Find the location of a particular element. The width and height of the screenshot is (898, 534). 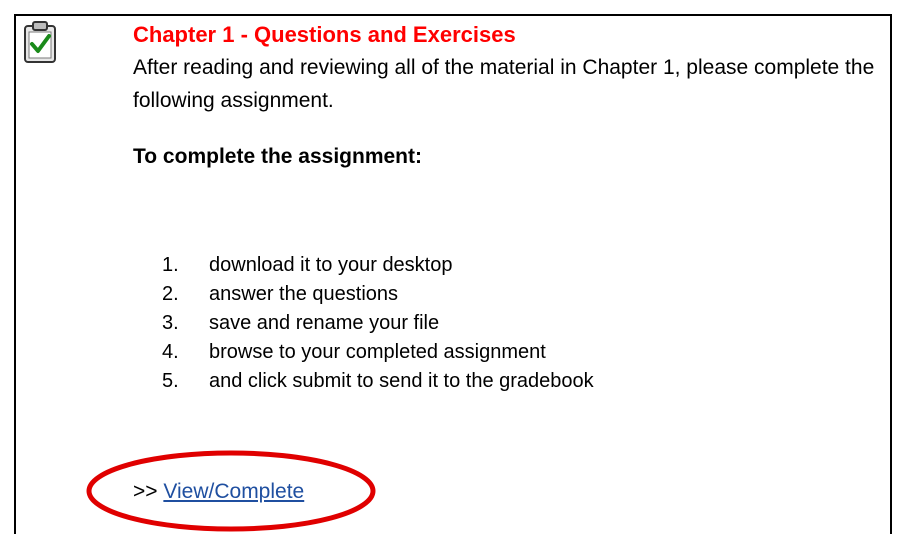

instruction-step: 4. browse to your completed assignment is located at coordinates (378, 352).